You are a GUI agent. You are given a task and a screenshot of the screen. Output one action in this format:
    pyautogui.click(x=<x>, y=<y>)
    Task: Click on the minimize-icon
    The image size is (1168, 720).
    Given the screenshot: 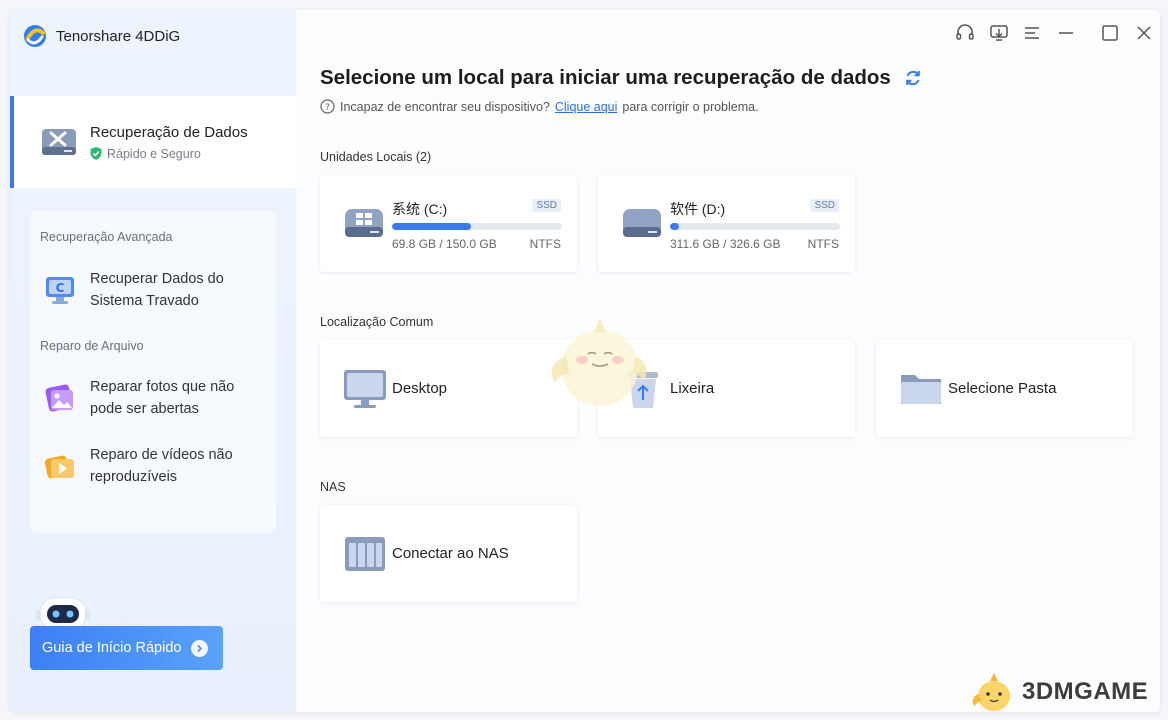 What is the action you would take?
    pyautogui.click(x=1066, y=33)
    